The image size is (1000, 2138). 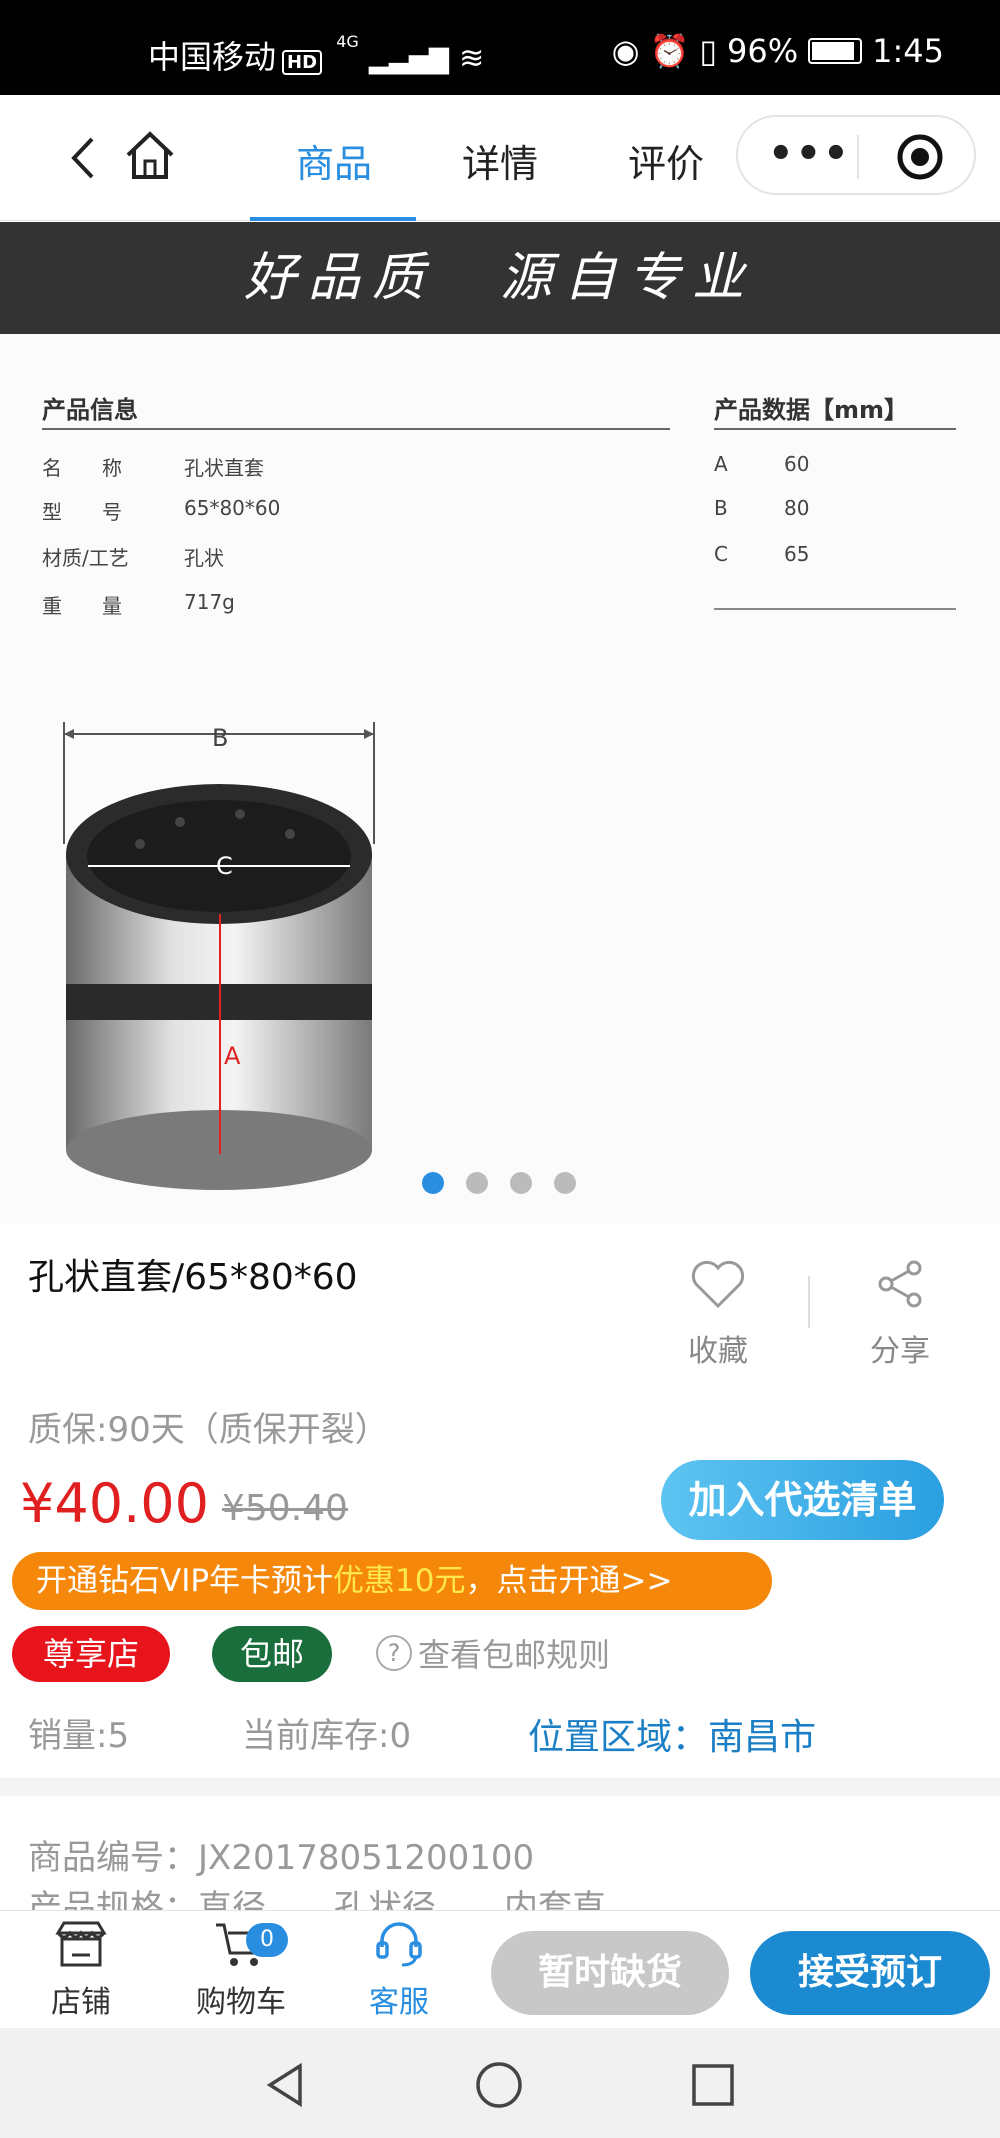 I want to click on info-label: 材质/工艺, so click(x=85, y=558).